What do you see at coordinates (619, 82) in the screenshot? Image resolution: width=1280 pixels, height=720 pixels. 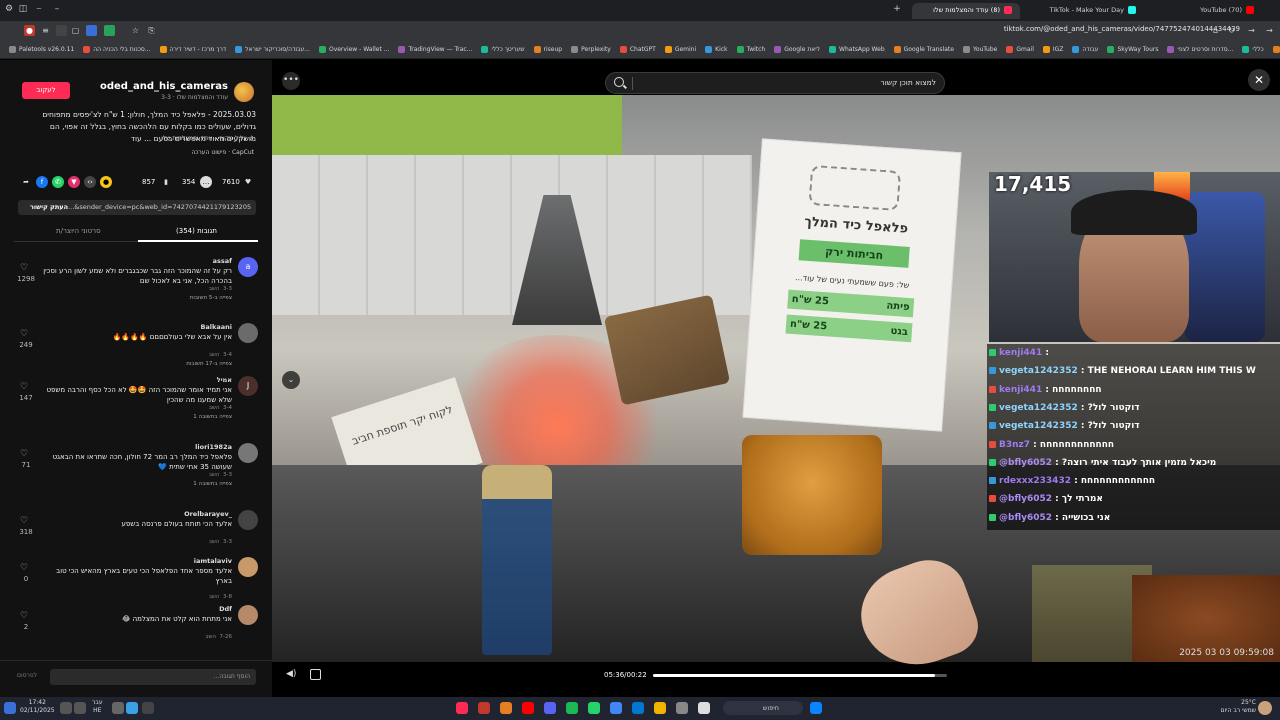 I see `search-icon` at bounding box center [619, 82].